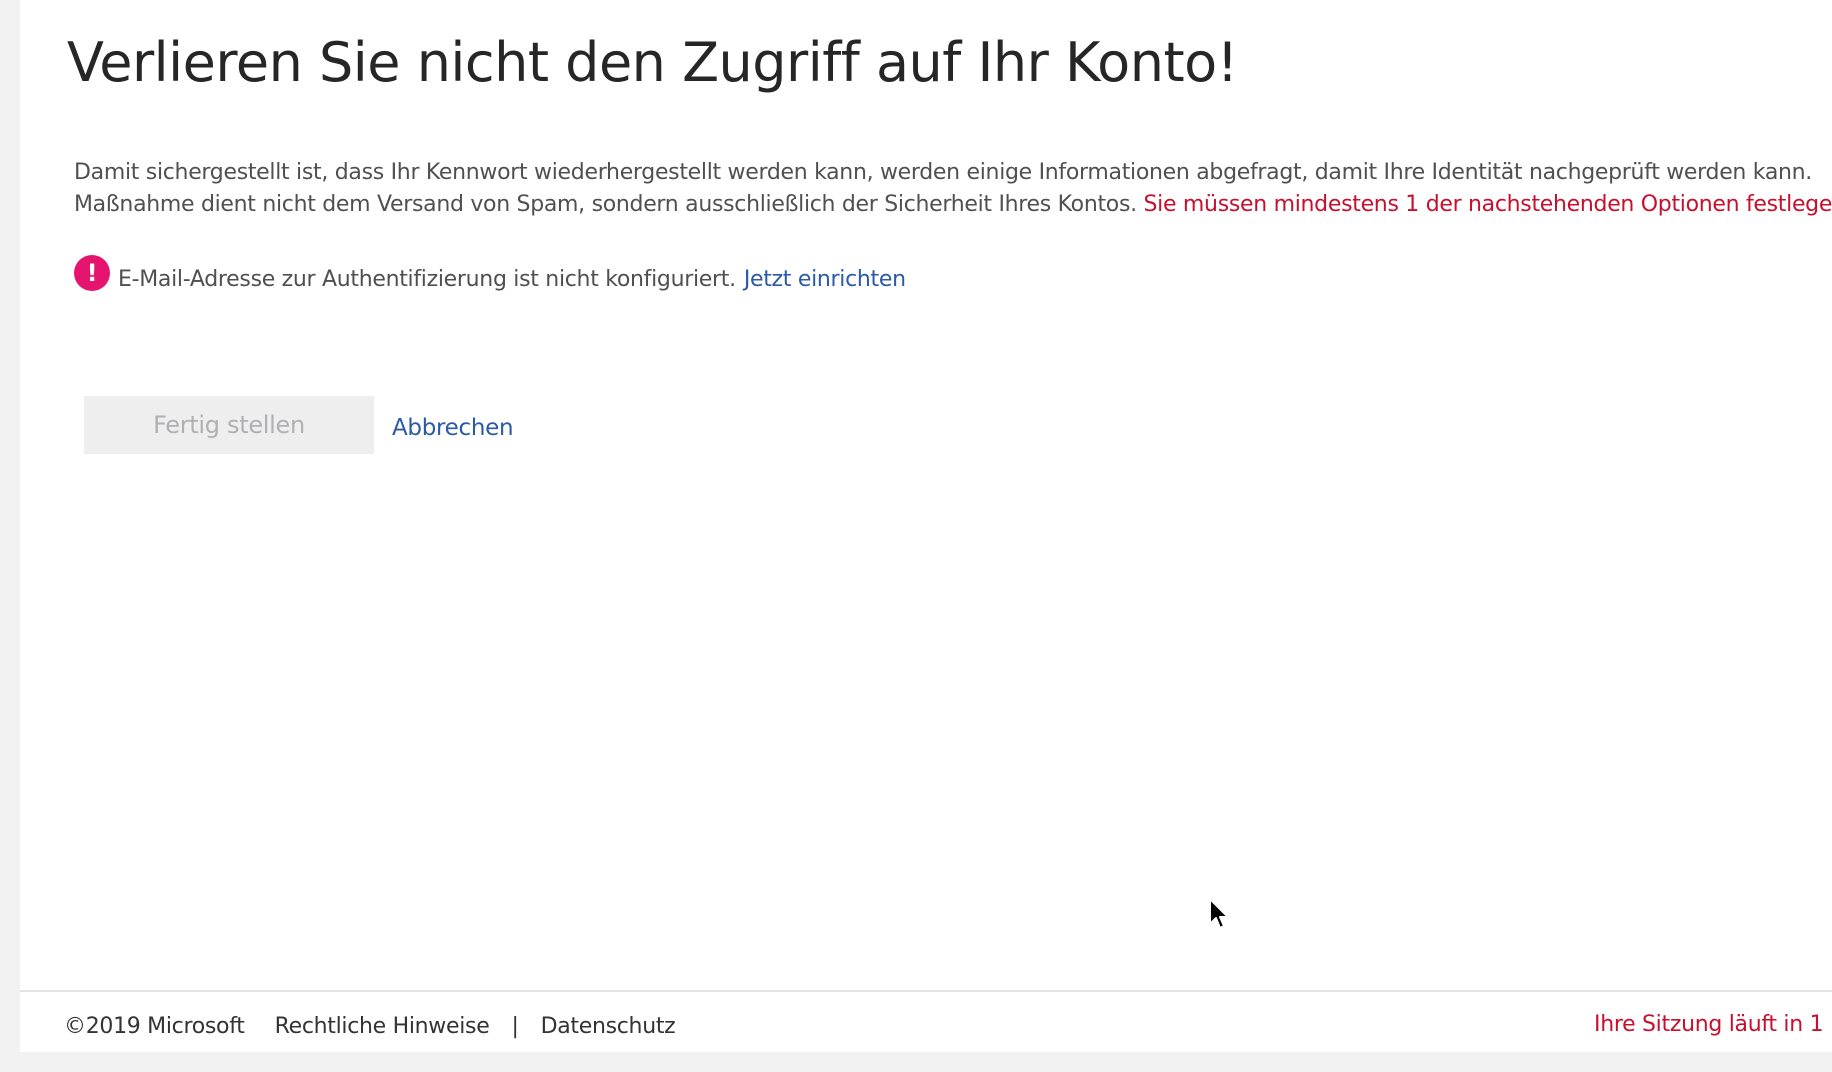  What do you see at coordinates (229, 425) in the screenshot?
I see `finish-button: Fertig stellen` at bounding box center [229, 425].